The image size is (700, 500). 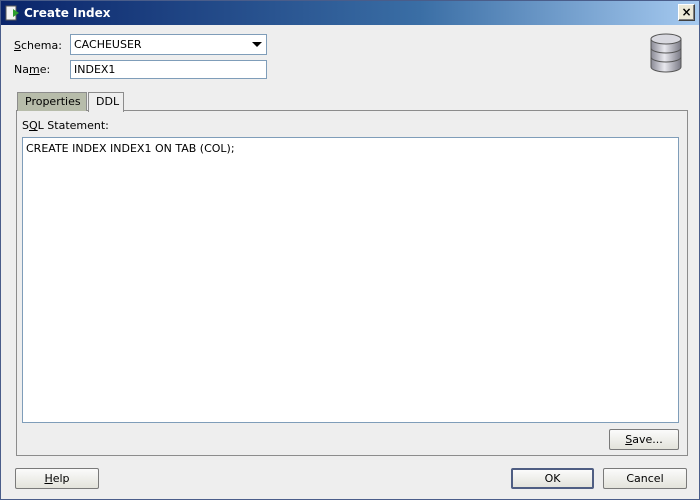 I want to click on database-icon, so click(x=666, y=53).